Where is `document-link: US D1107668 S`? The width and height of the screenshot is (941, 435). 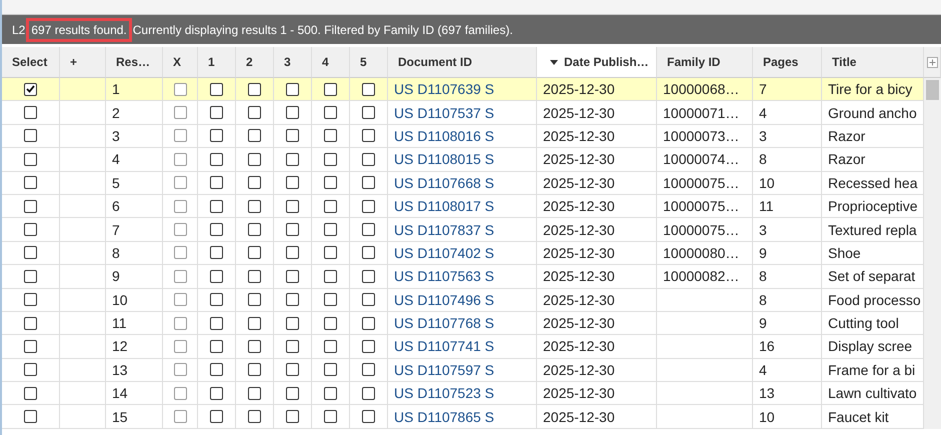
document-link: US D1107668 S is located at coordinates (444, 182).